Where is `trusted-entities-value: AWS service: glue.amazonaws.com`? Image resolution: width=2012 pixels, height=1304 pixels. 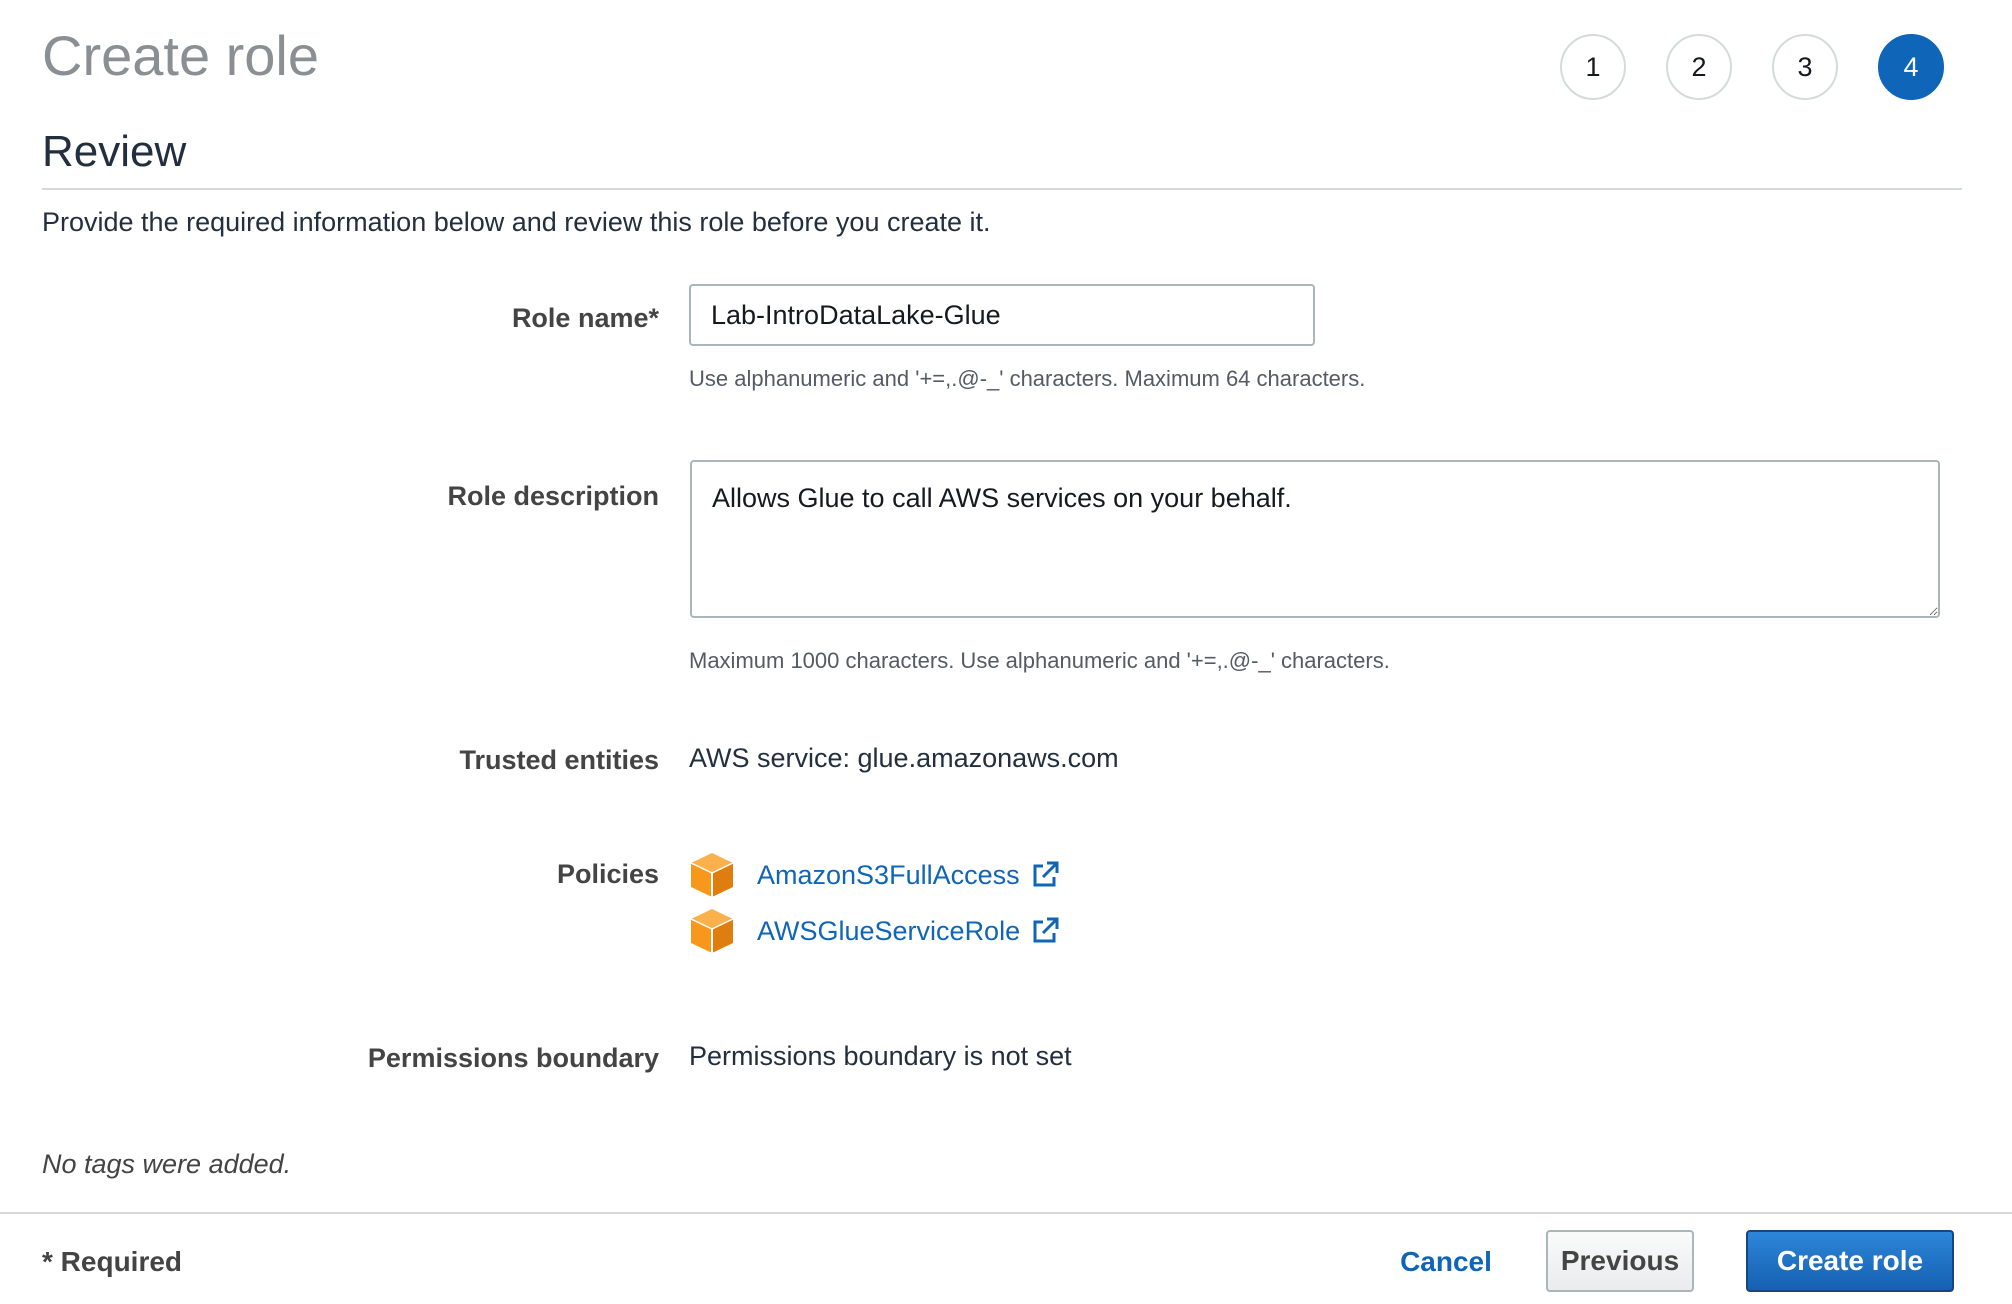 trusted-entities-value: AWS service: glue.amazonaws.com is located at coordinates (904, 758).